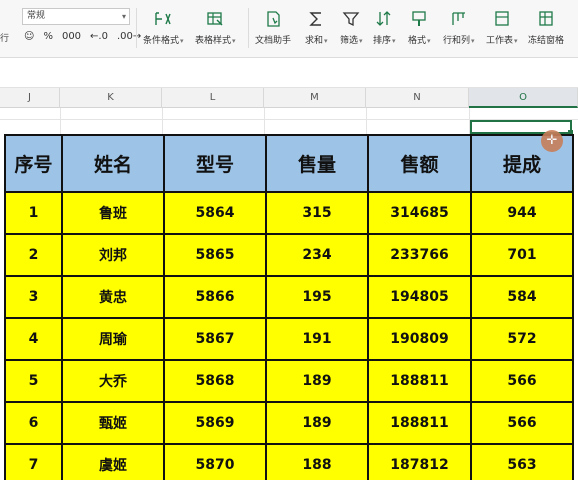  What do you see at coordinates (419, 213) in the screenshot?
I see `table-cell: 314685` at bounding box center [419, 213].